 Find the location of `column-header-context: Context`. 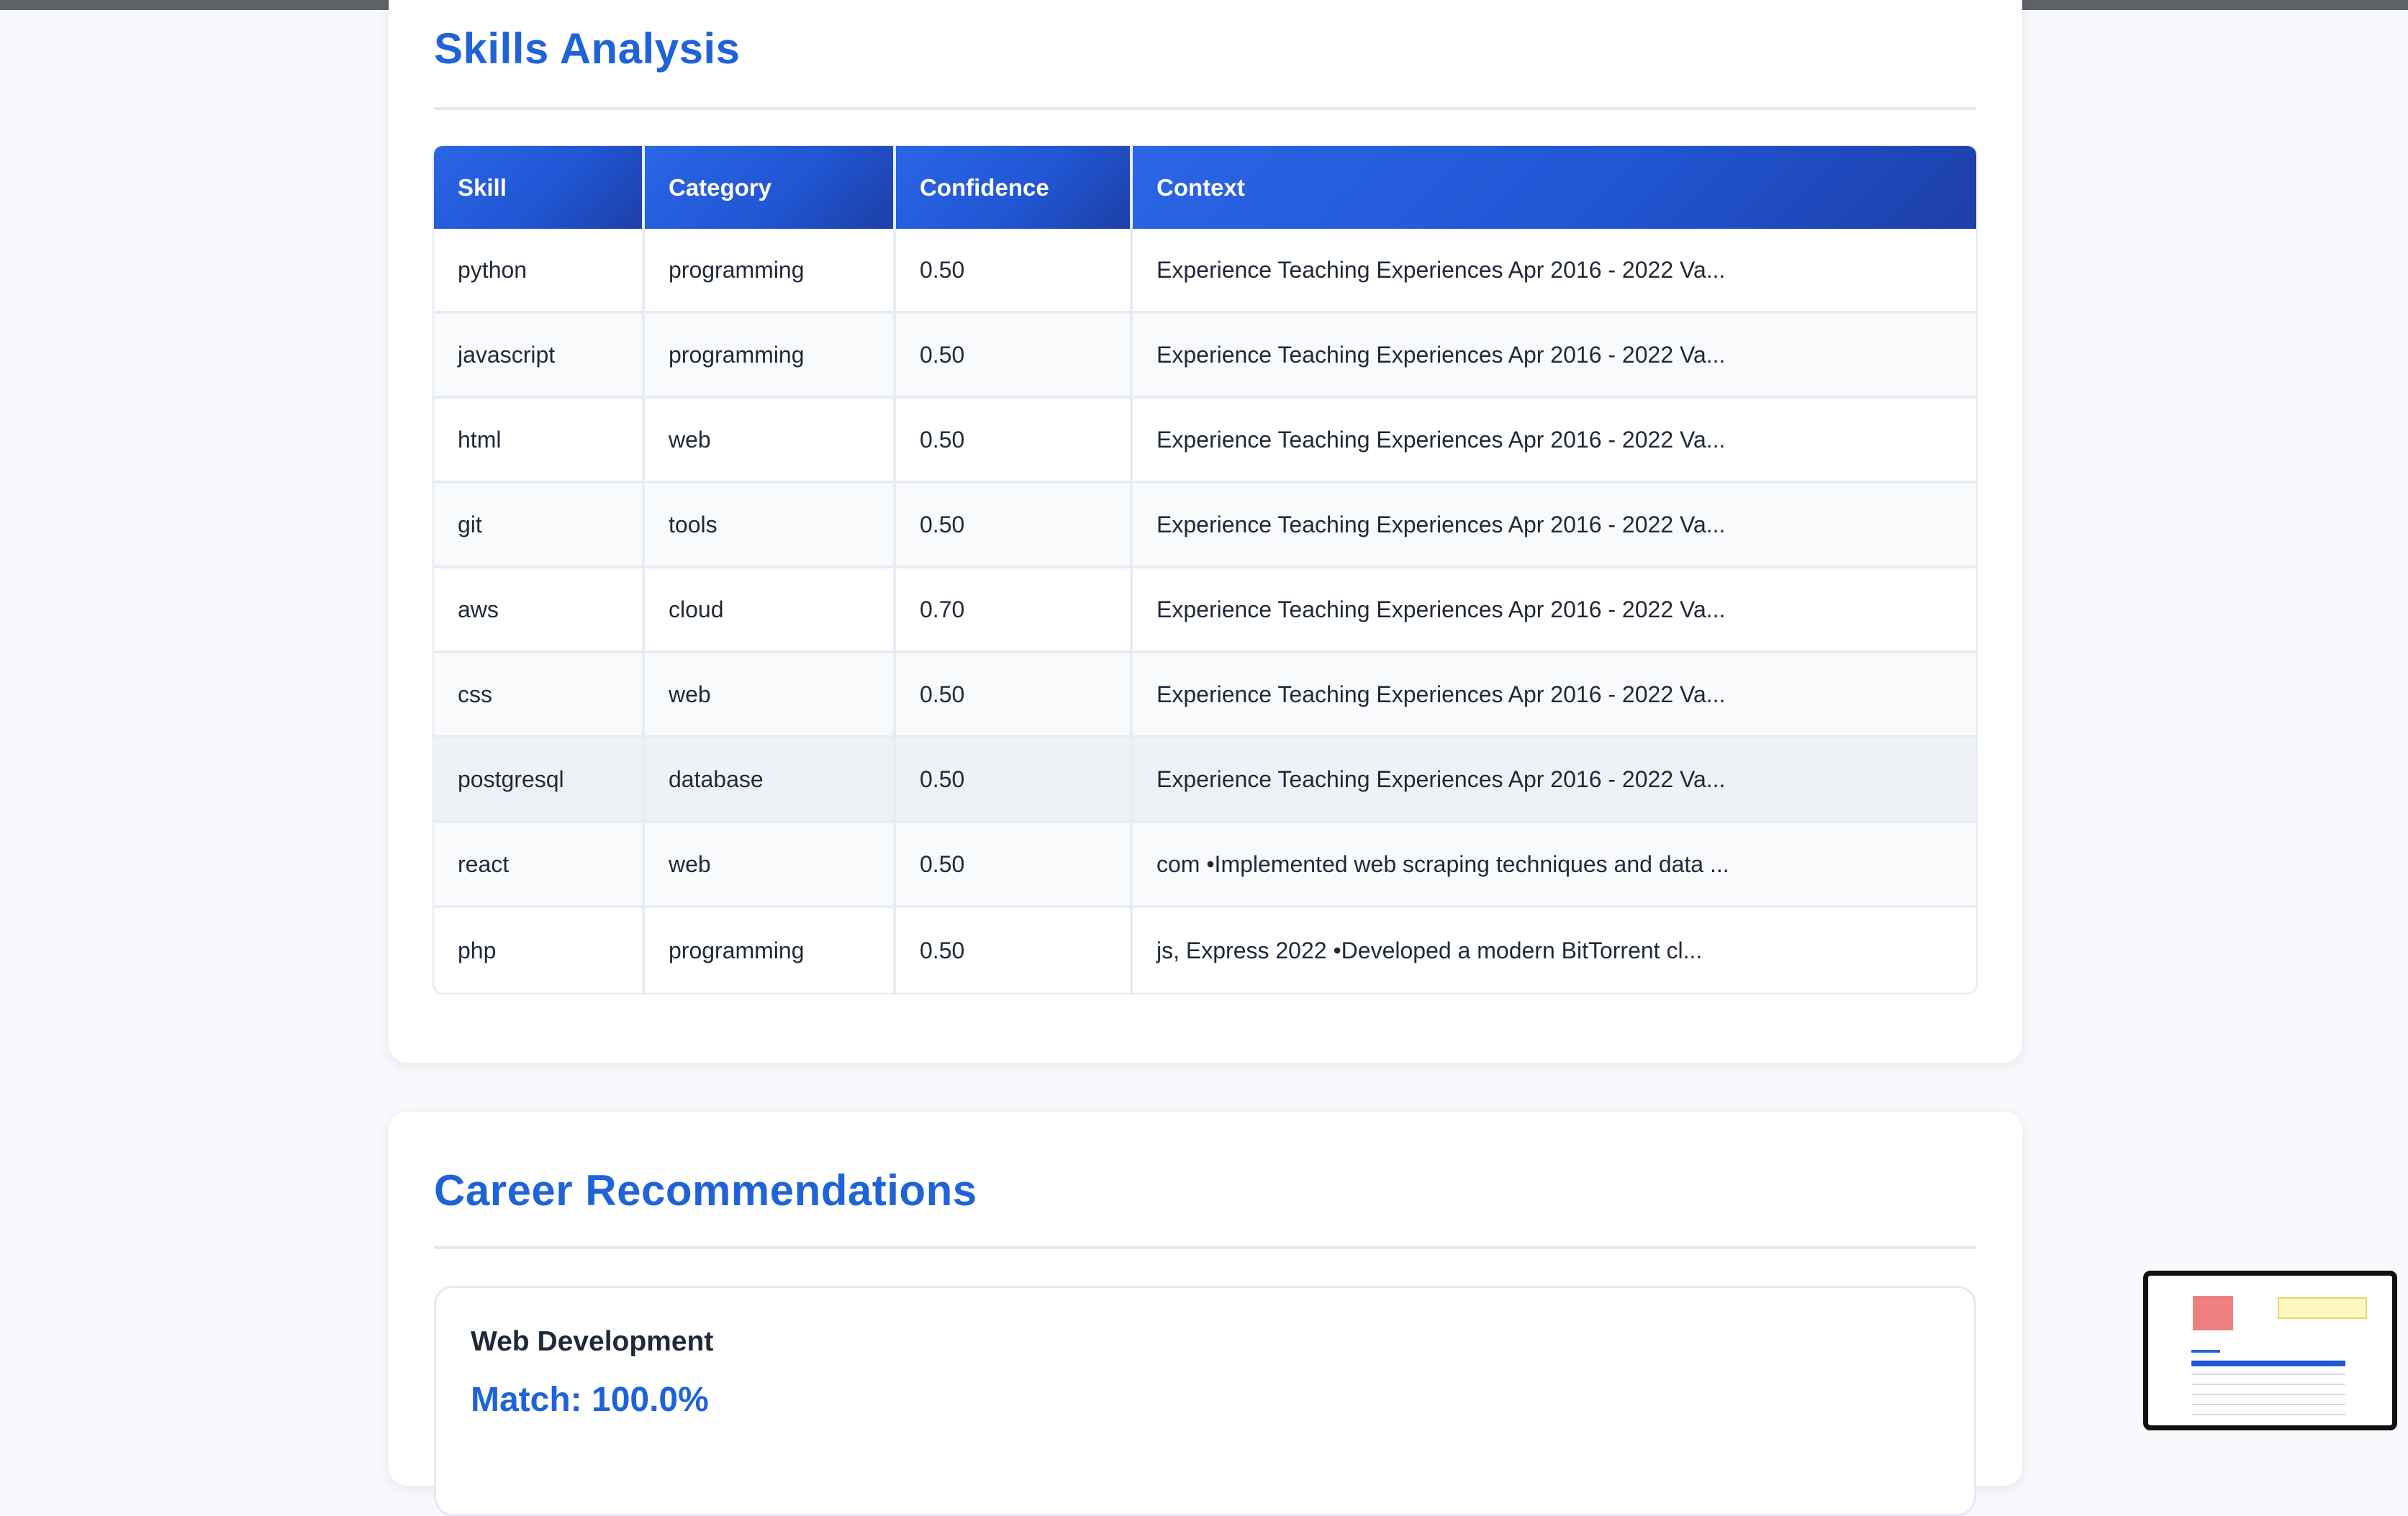

column-header-context: Context is located at coordinates (1554, 188).